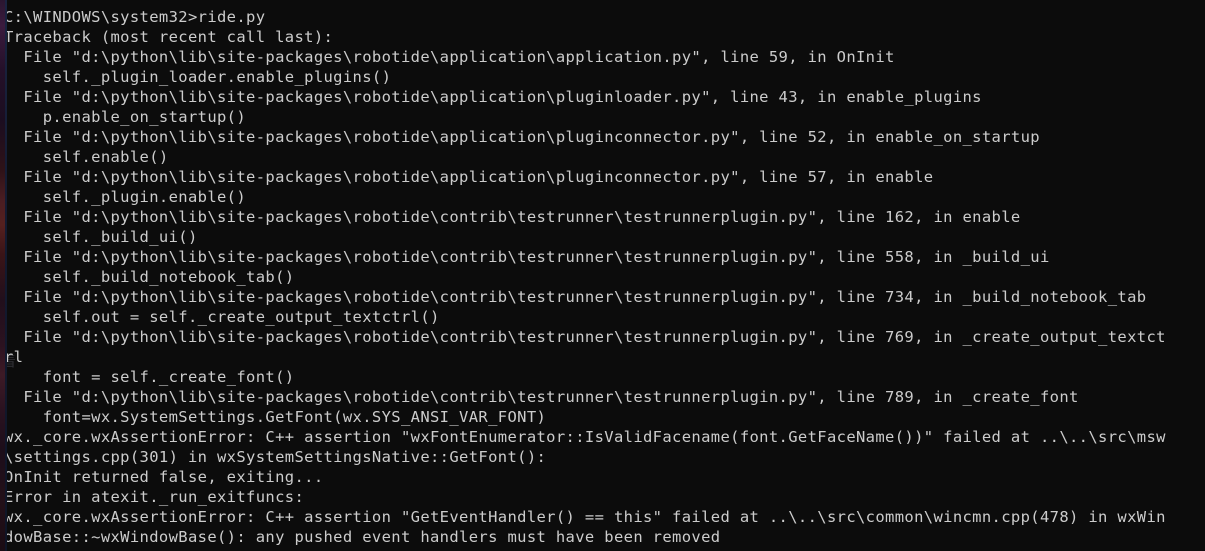  What do you see at coordinates (101, 237) in the screenshot?
I see `terminal-line: self._build_ui()` at bounding box center [101, 237].